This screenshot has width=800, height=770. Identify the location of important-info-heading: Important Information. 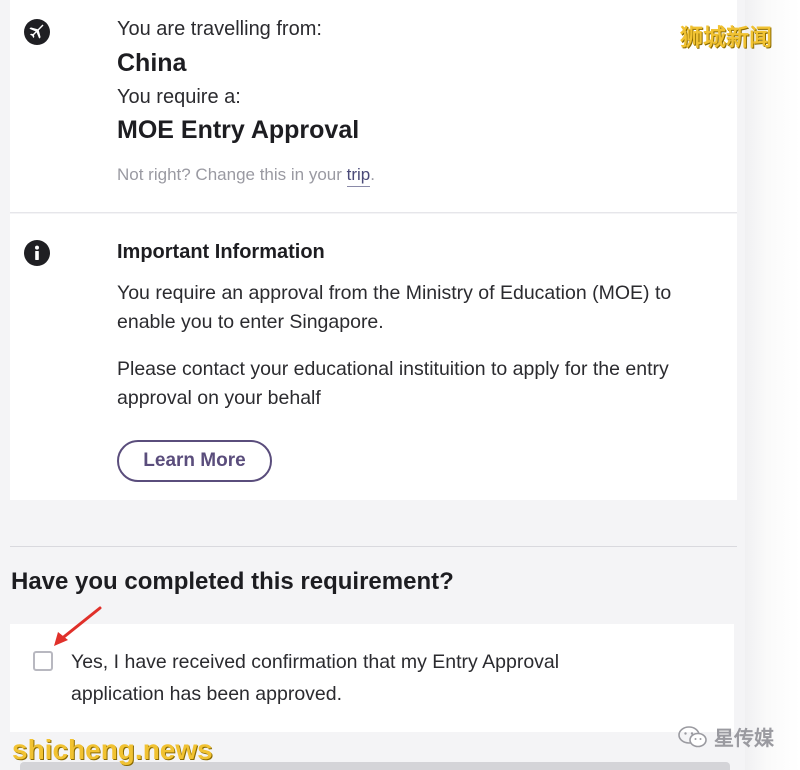
(221, 252).